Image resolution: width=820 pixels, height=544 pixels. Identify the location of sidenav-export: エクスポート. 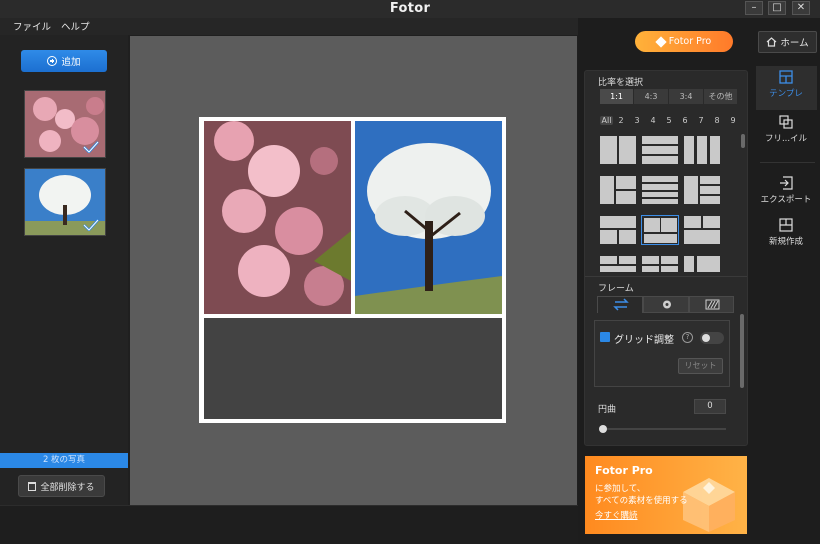
(786, 190).